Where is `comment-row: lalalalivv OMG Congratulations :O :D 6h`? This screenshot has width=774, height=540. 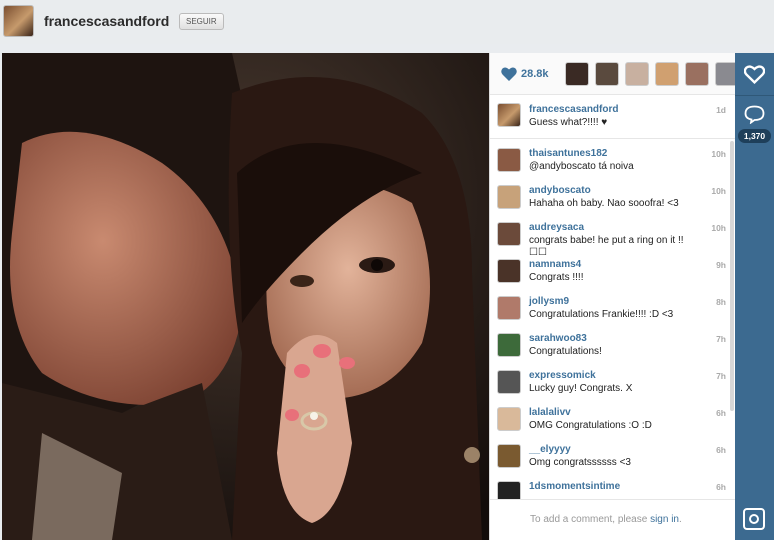
comment-row: lalalalivv OMG Congratulations :O :D 6h is located at coordinates (613, 422).